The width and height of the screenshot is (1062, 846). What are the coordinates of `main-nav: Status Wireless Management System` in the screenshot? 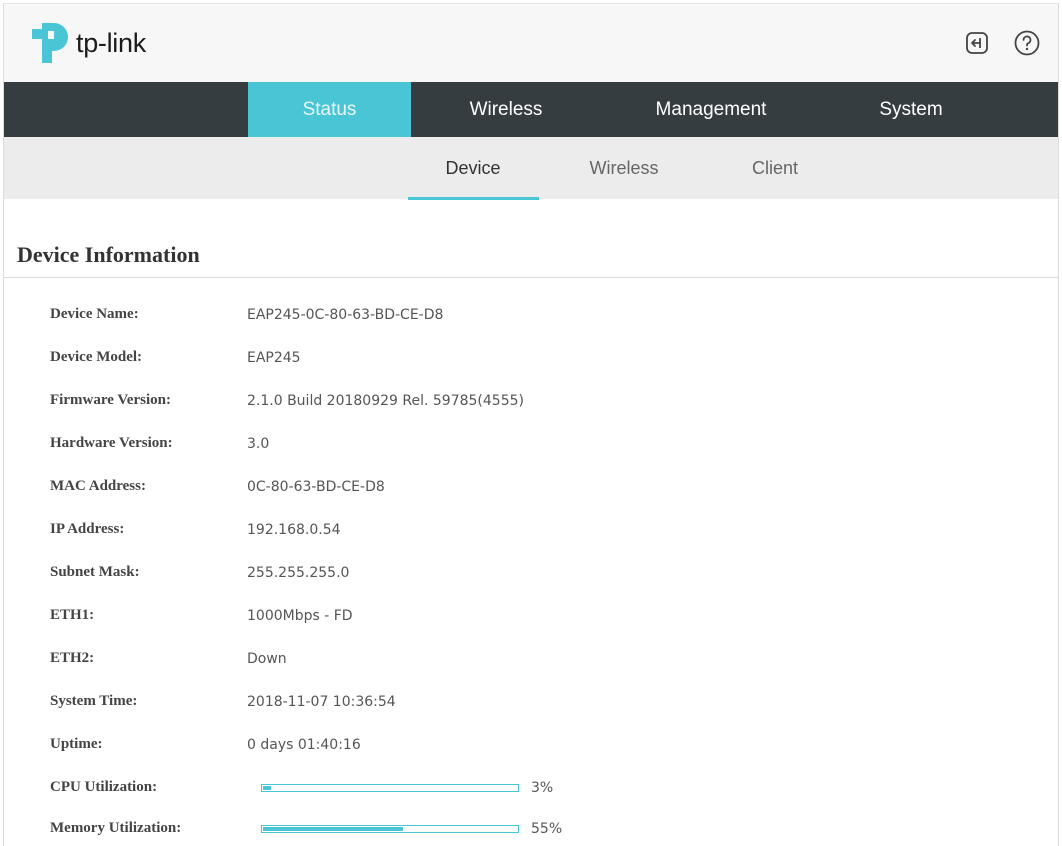 It's located at (531, 109).